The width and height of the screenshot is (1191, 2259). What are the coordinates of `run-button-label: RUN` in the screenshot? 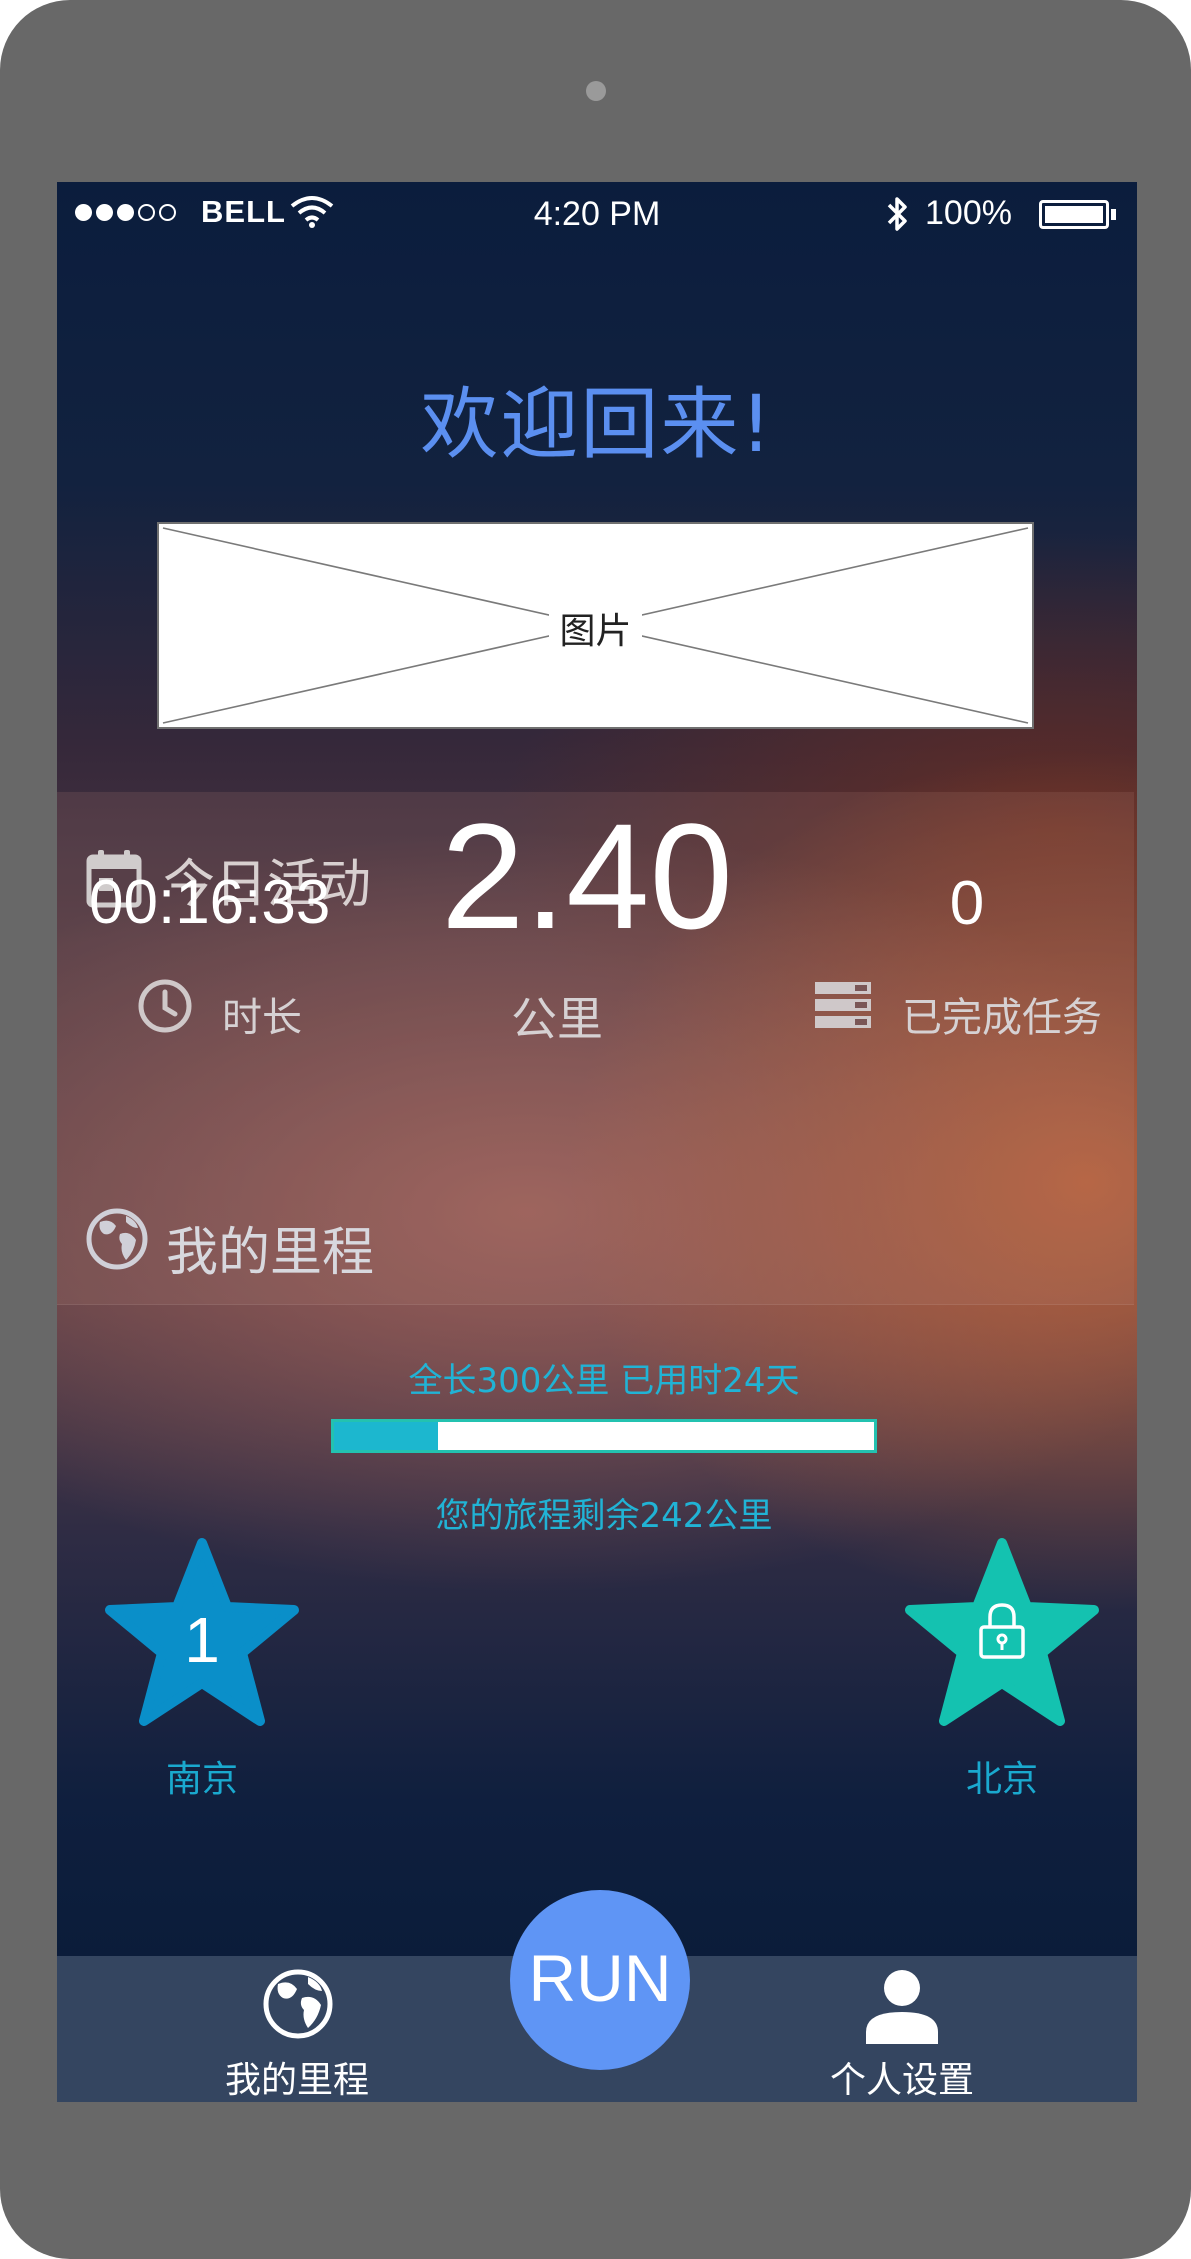 It's located at (600, 1978).